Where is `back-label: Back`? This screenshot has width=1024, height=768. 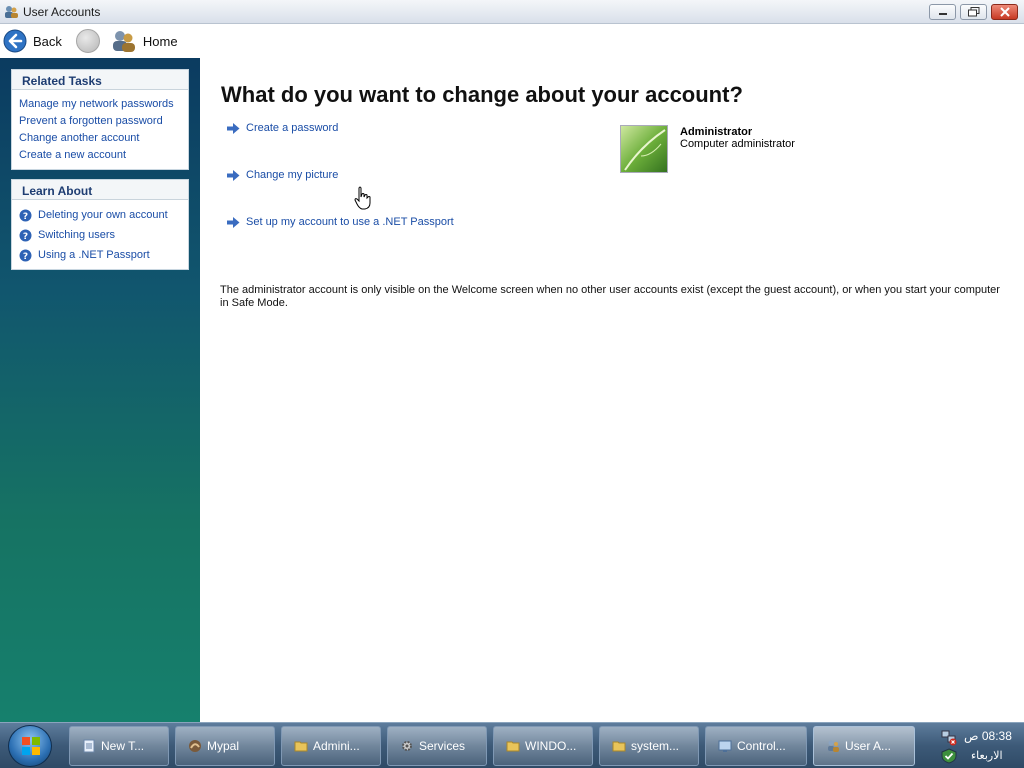 back-label: Back is located at coordinates (47, 41).